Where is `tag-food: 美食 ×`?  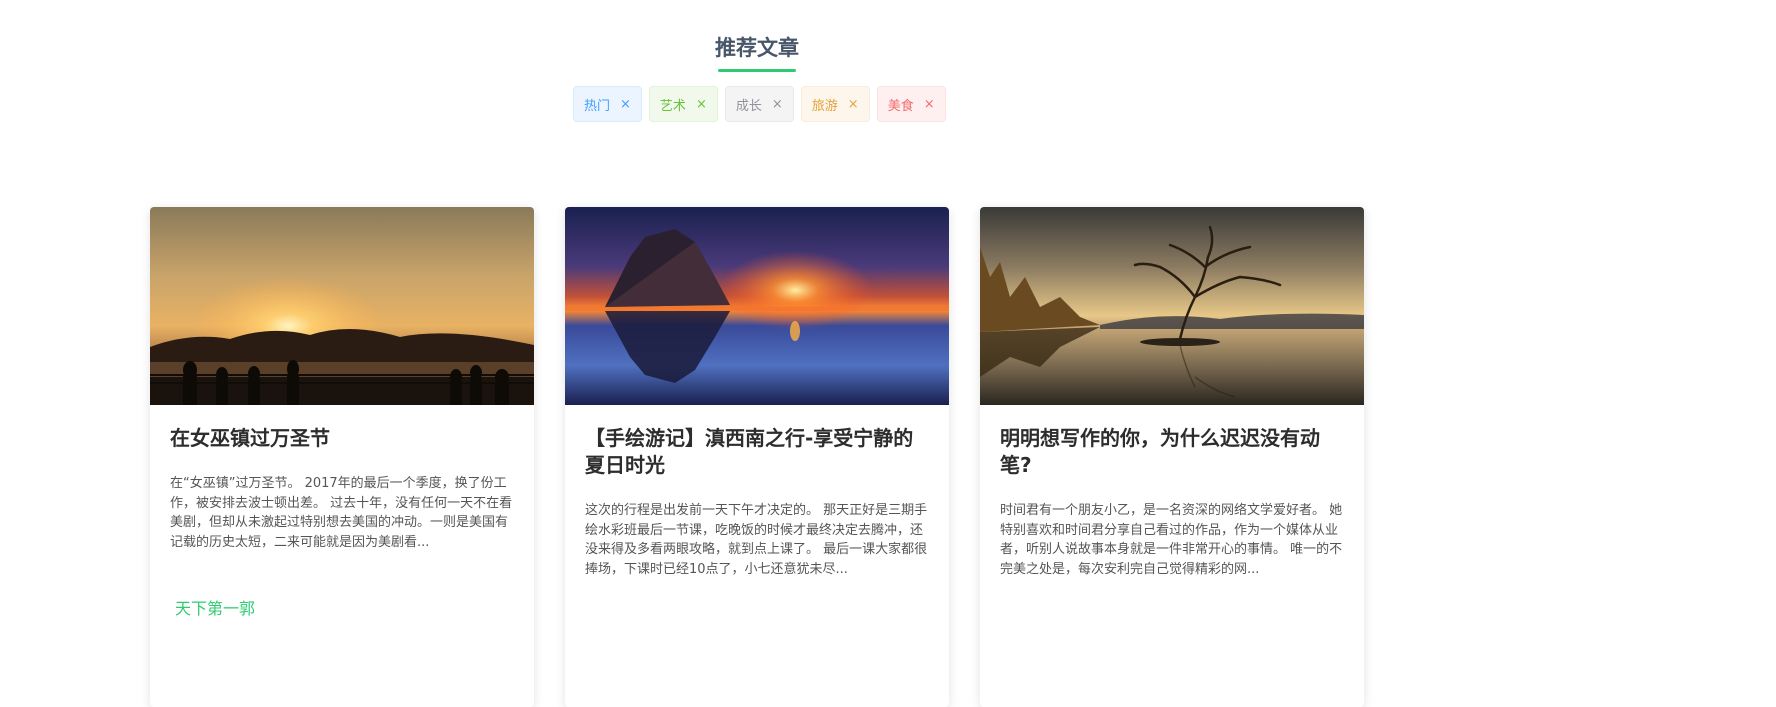 tag-food: 美食 × is located at coordinates (911, 104).